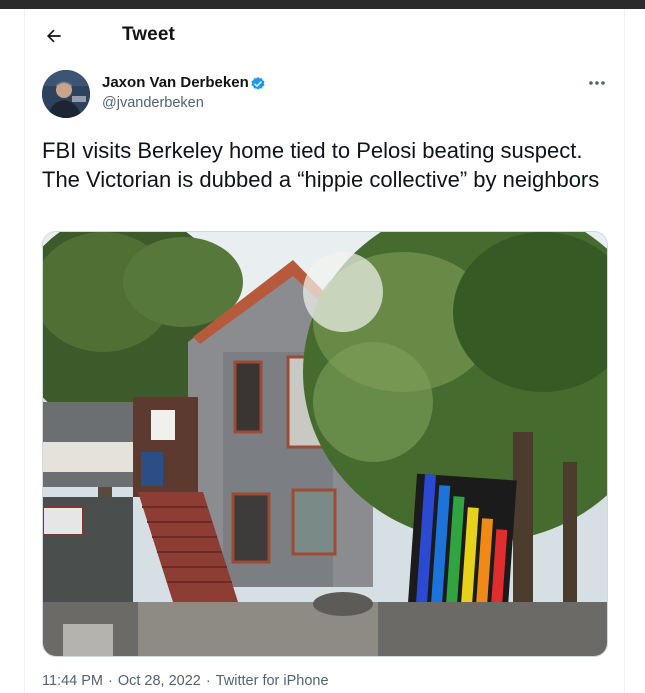  I want to click on tweet-source: Twitter for iPhone, so click(272, 681).